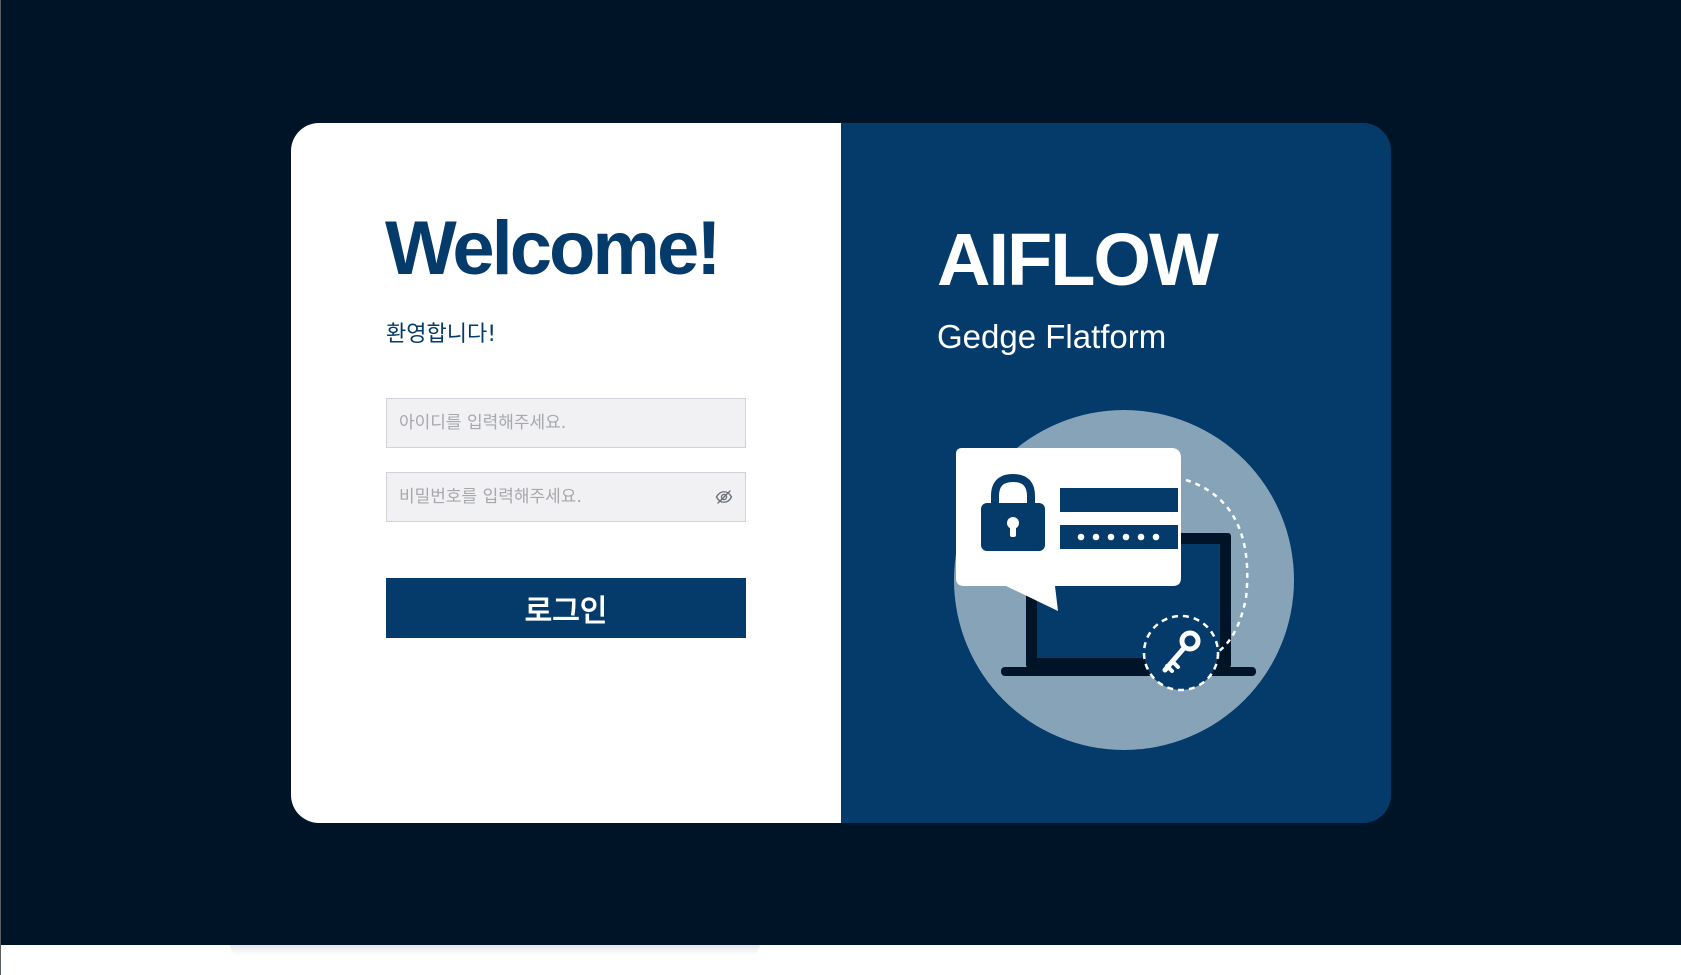 The width and height of the screenshot is (1681, 975). What do you see at coordinates (441, 334) in the screenshot?
I see `welcome-subtitle: 환영합니다!` at bounding box center [441, 334].